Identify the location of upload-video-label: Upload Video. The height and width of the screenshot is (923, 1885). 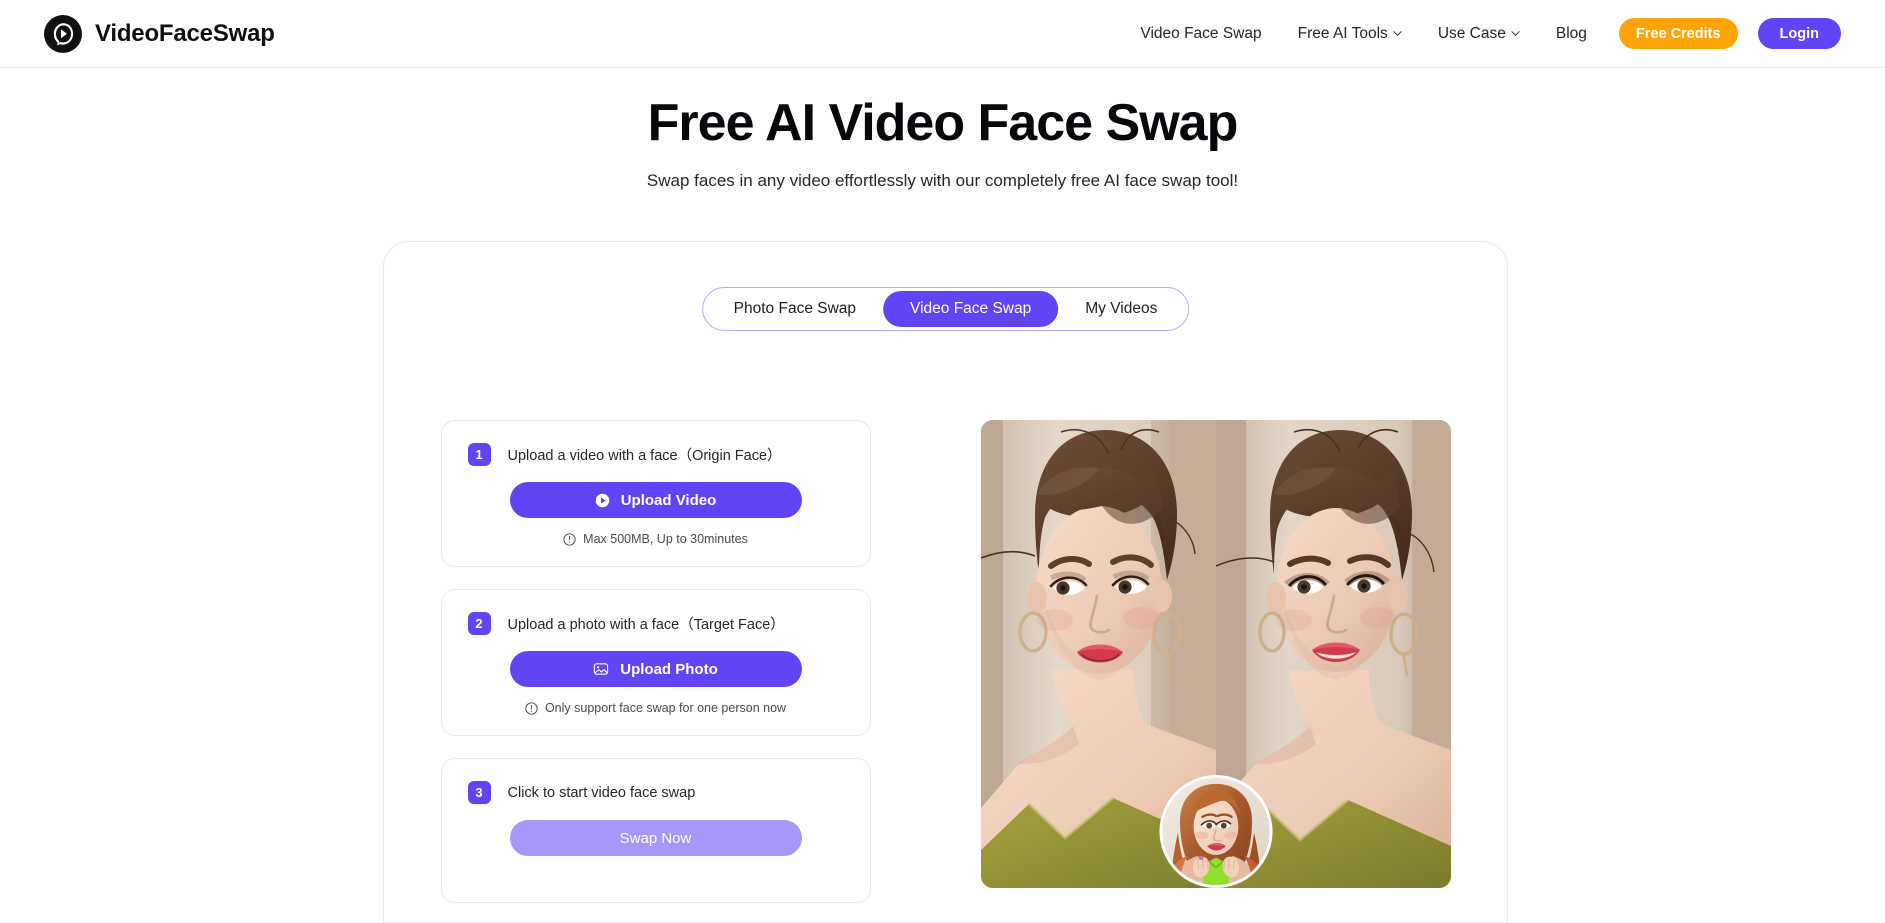
(668, 500).